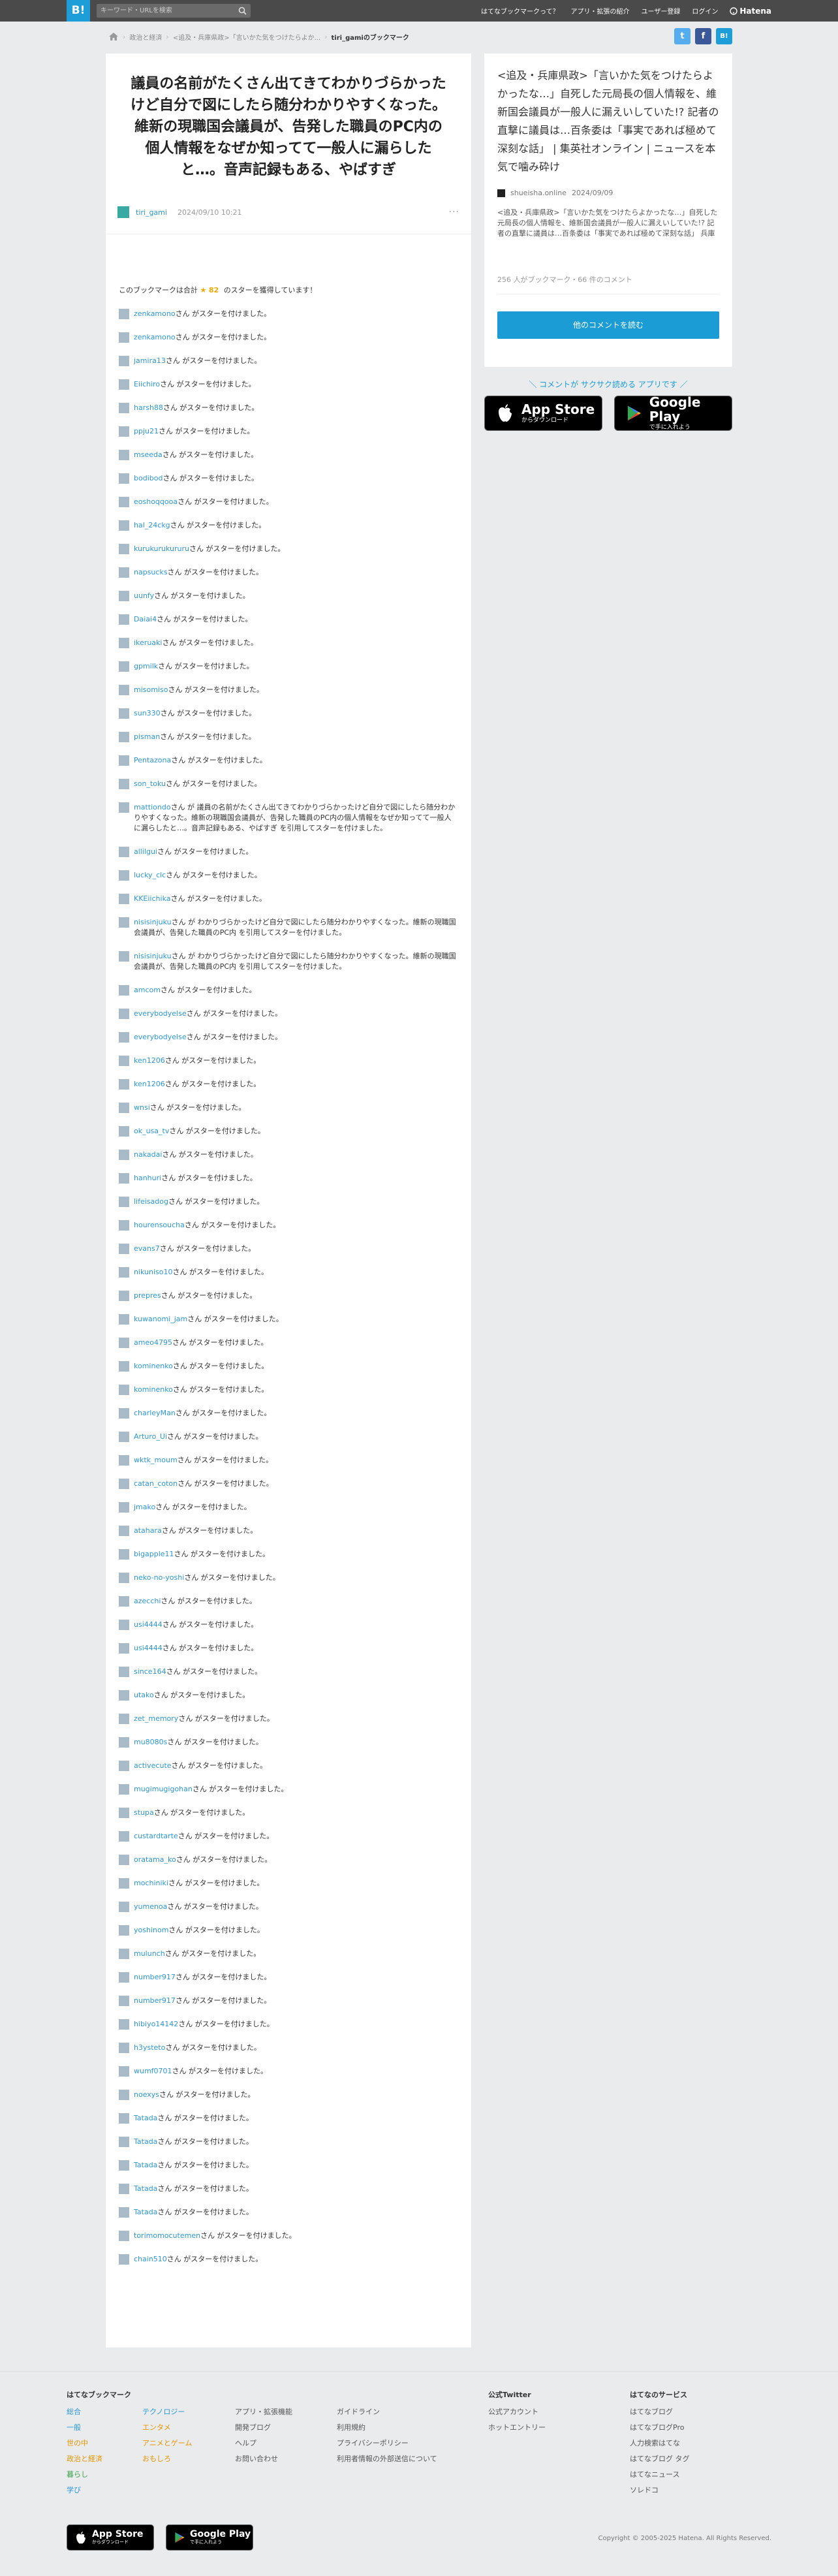  I want to click on nav-login: ログイン, so click(705, 11).